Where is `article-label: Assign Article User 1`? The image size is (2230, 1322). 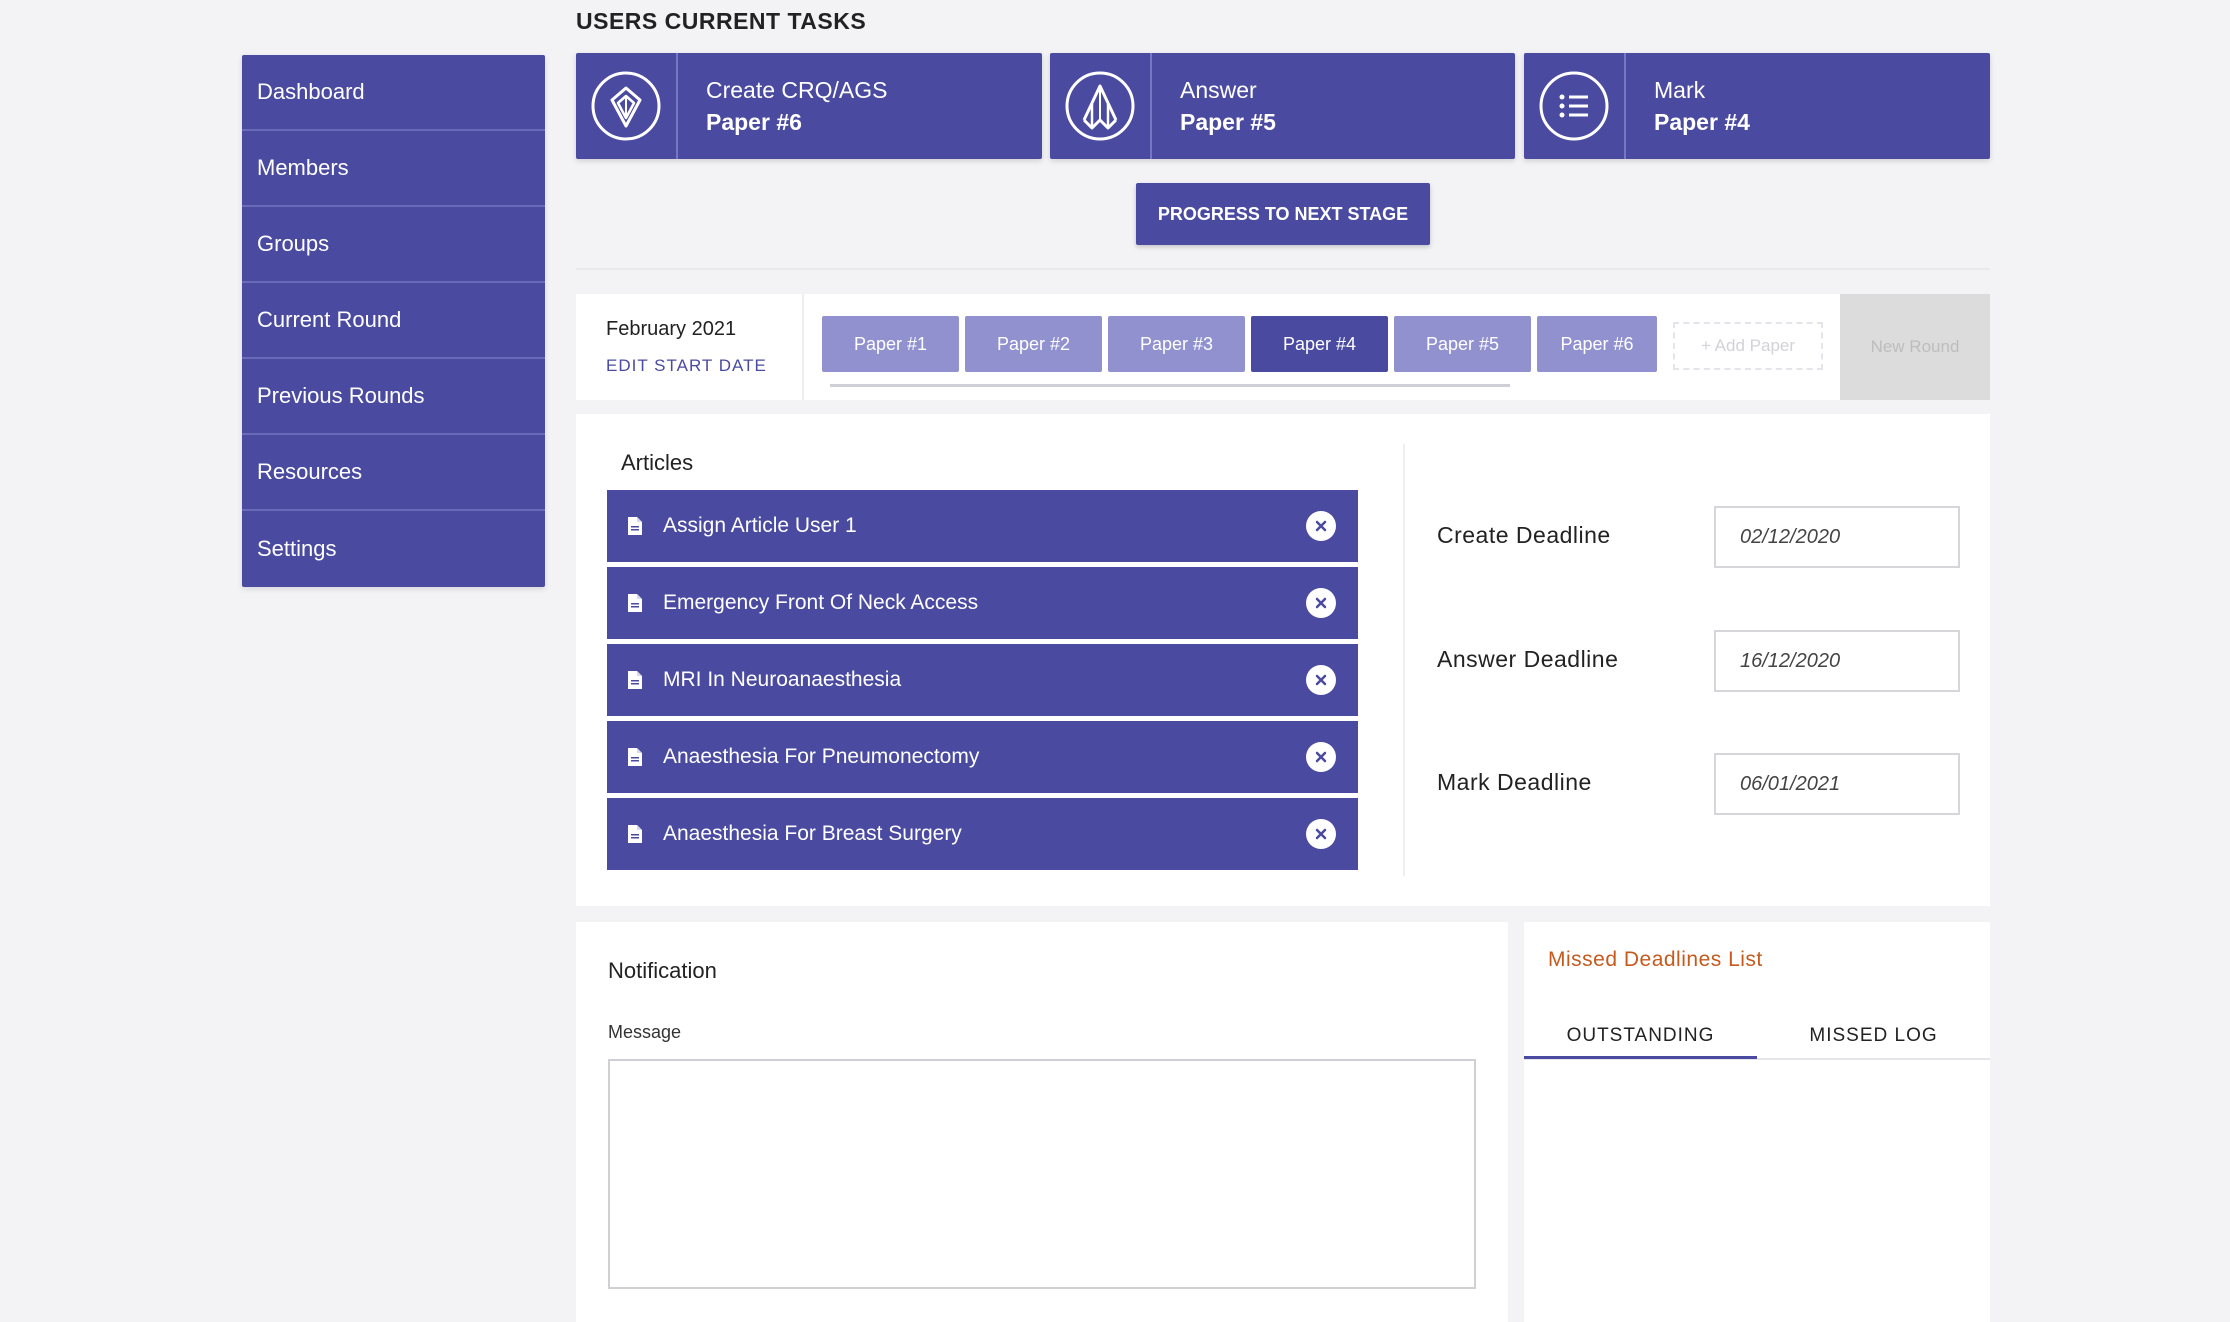
article-label: Assign Article User 1 is located at coordinates (760, 525).